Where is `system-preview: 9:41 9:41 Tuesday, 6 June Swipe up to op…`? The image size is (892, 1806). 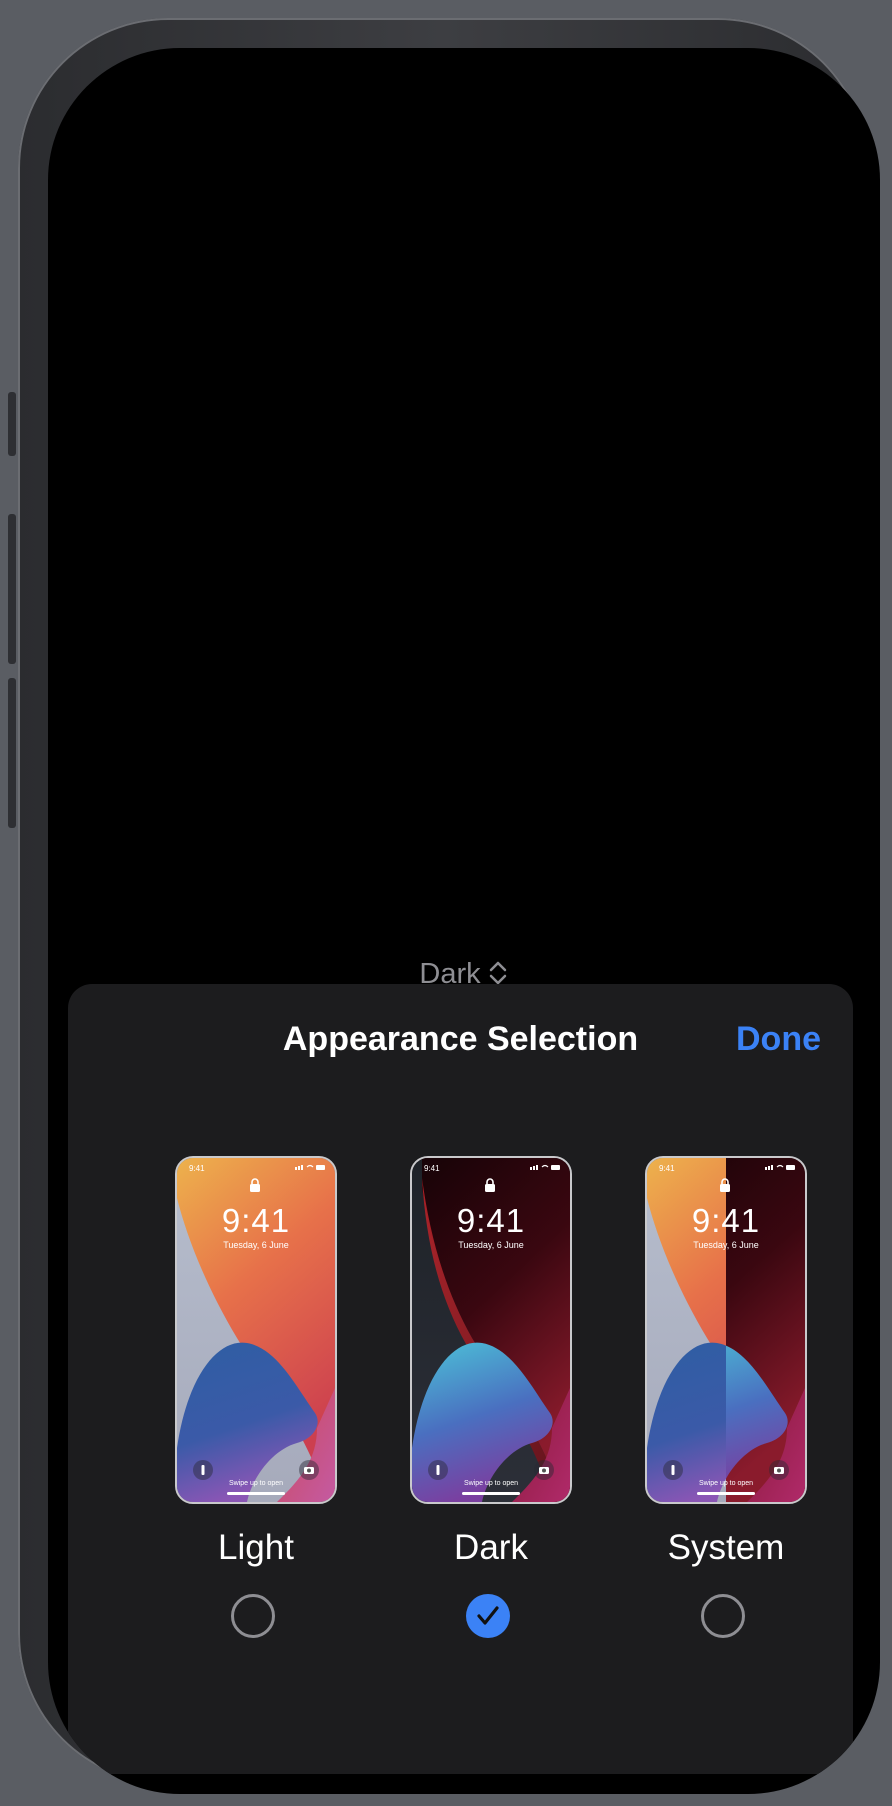
system-preview: 9:41 9:41 Tuesday, 6 June Swipe up to op… is located at coordinates (726, 1330).